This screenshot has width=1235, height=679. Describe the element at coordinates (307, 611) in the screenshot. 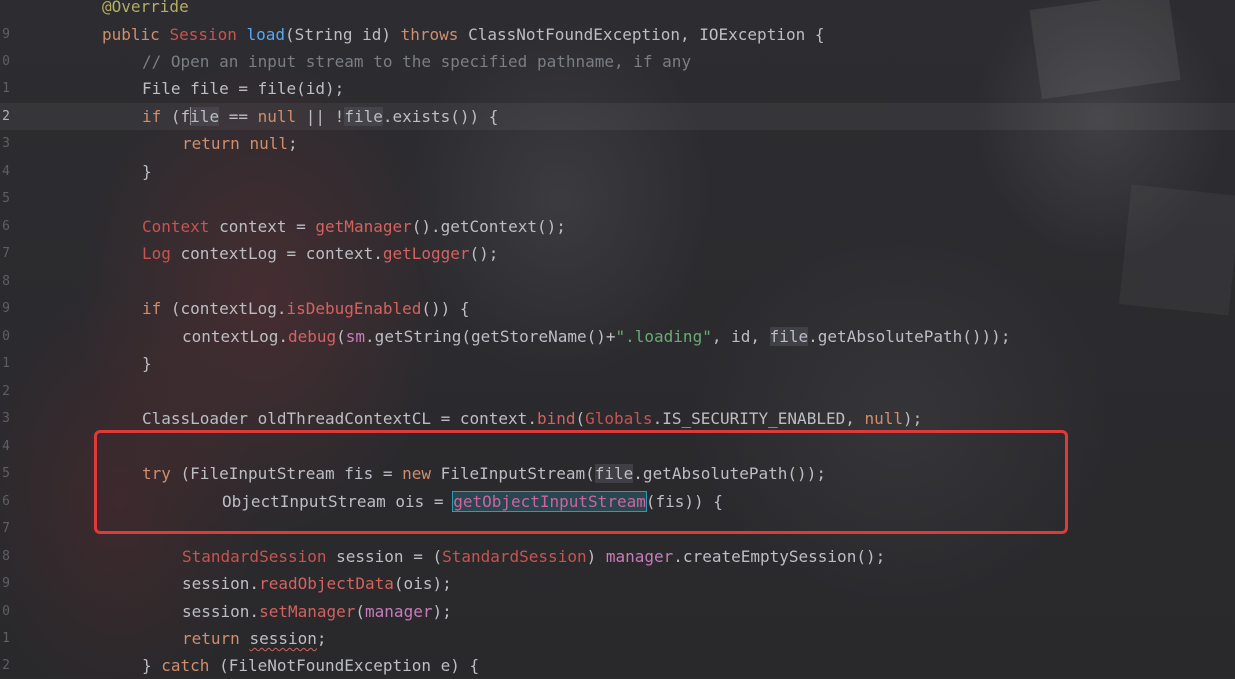

I see `method-call-token: setManager` at that location.